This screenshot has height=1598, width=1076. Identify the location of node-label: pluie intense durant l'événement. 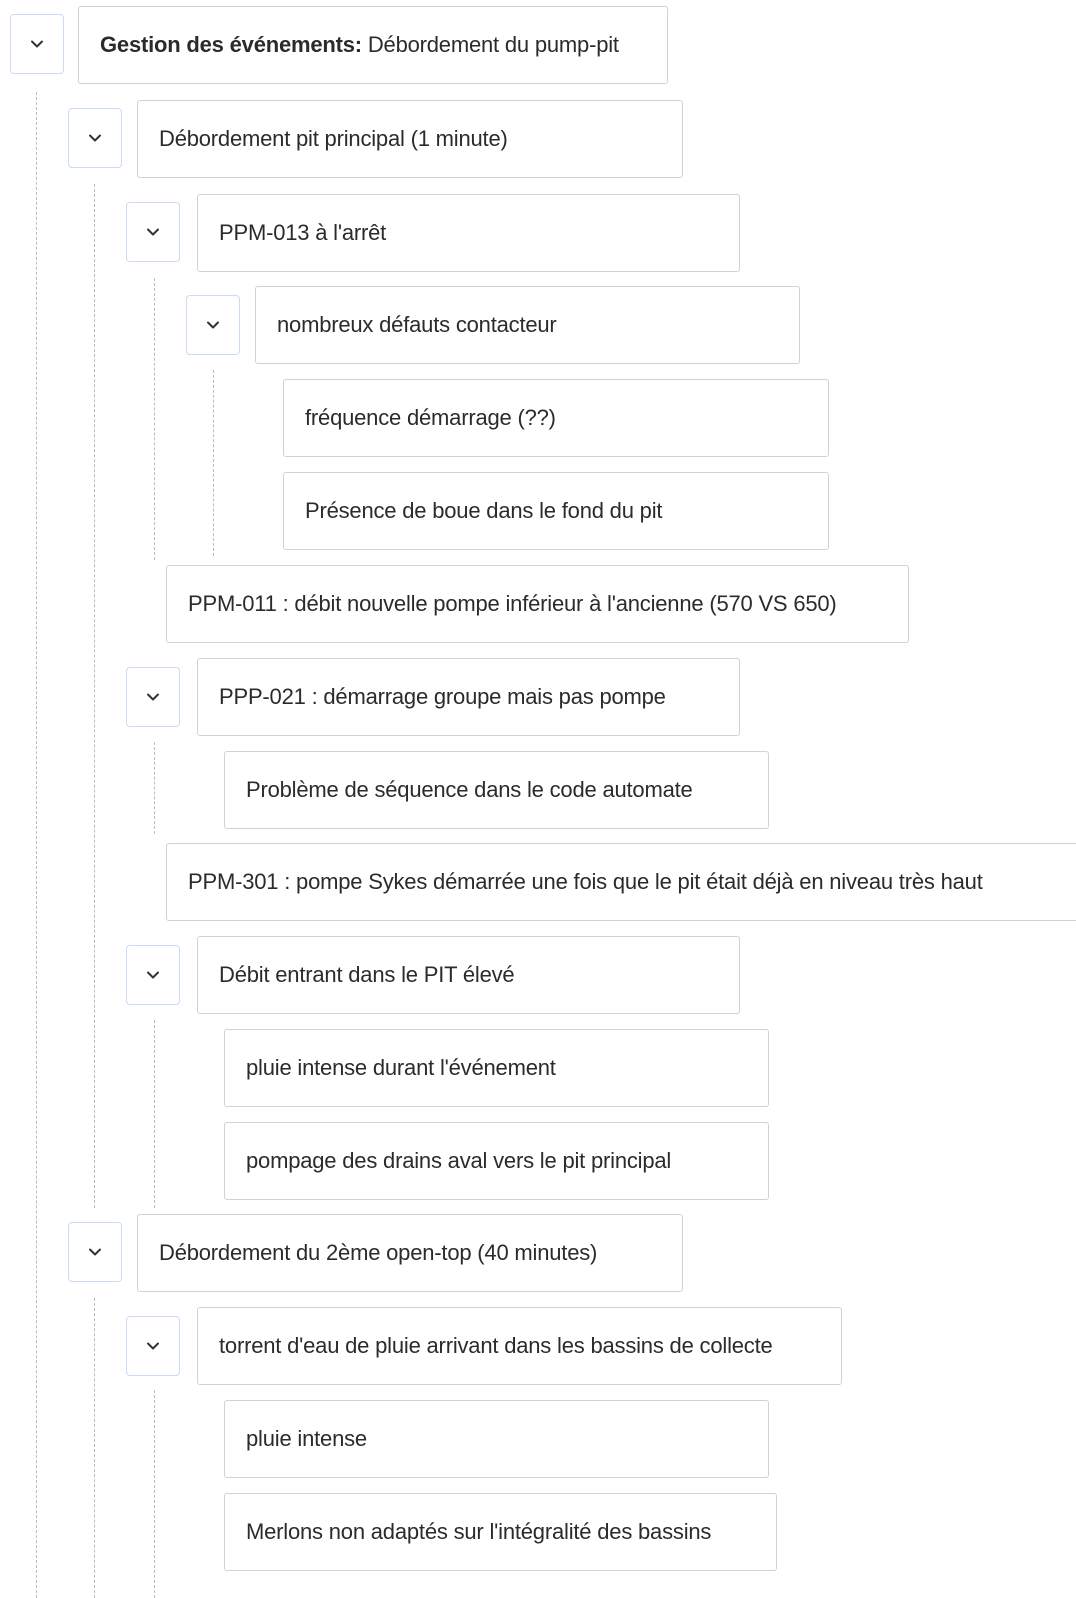
(401, 1067).